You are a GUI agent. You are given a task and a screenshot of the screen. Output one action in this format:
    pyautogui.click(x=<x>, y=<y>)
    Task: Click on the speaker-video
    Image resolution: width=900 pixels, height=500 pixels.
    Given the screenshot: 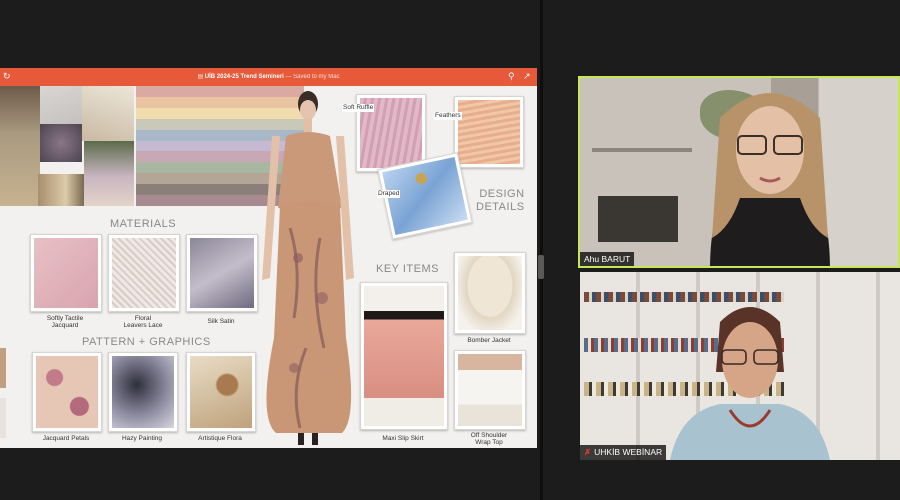 What is the action you would take?
    pyautogui.click(x=770, y=179)
    